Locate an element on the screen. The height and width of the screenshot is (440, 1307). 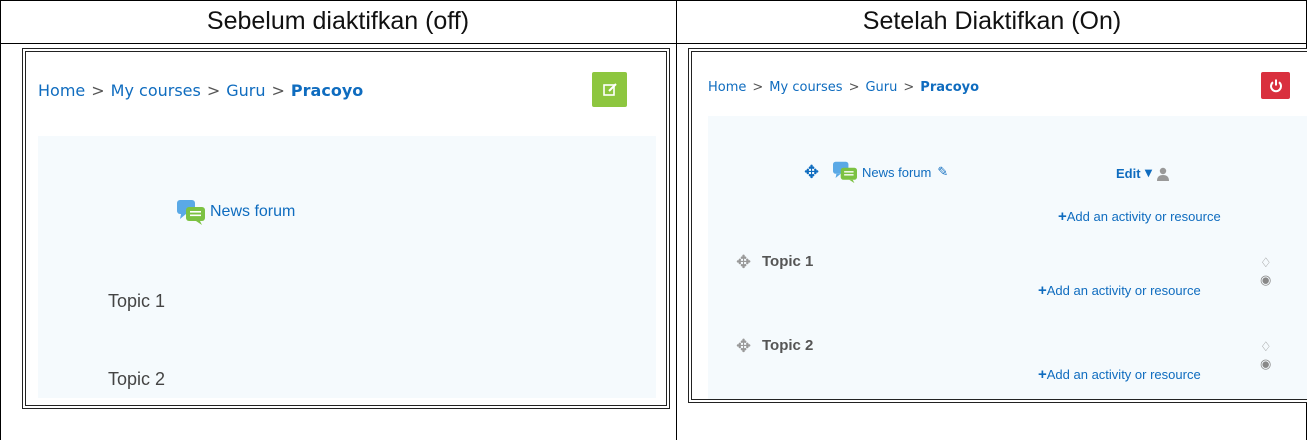
table-border-left is located at coordinates (0, 220).